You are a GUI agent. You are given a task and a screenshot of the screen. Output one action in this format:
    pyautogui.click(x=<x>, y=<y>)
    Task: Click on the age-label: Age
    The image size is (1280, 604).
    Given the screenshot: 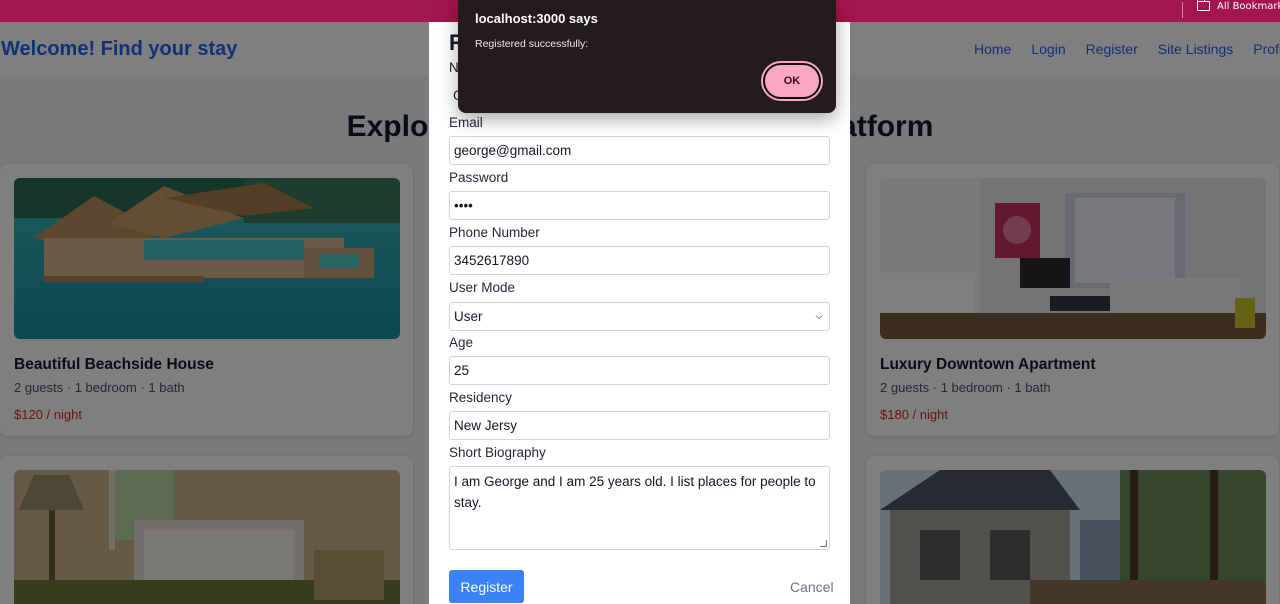 What is the action you would take?
    pyautogui.click(x=461, y=342)
    